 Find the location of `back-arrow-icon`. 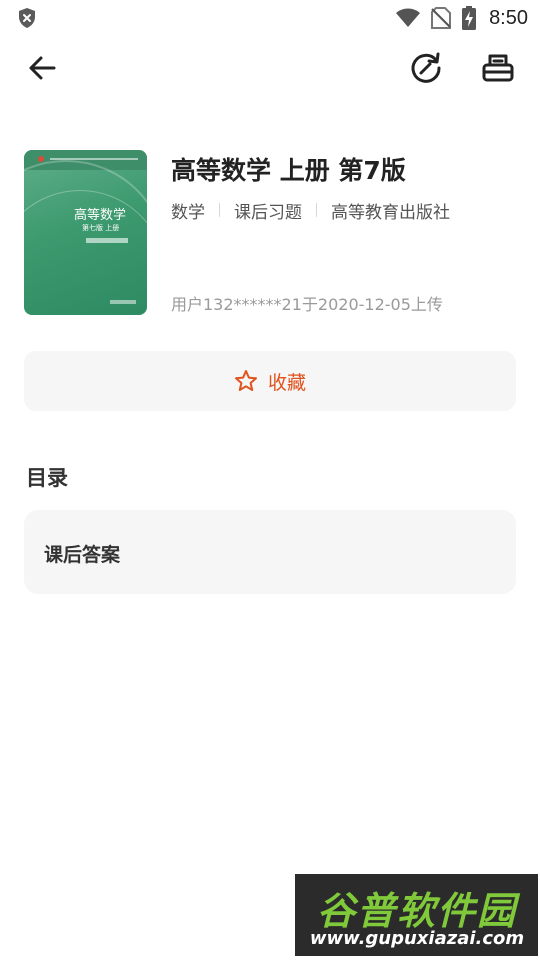

back-arrow-icon is located at coordinates (42, 68).